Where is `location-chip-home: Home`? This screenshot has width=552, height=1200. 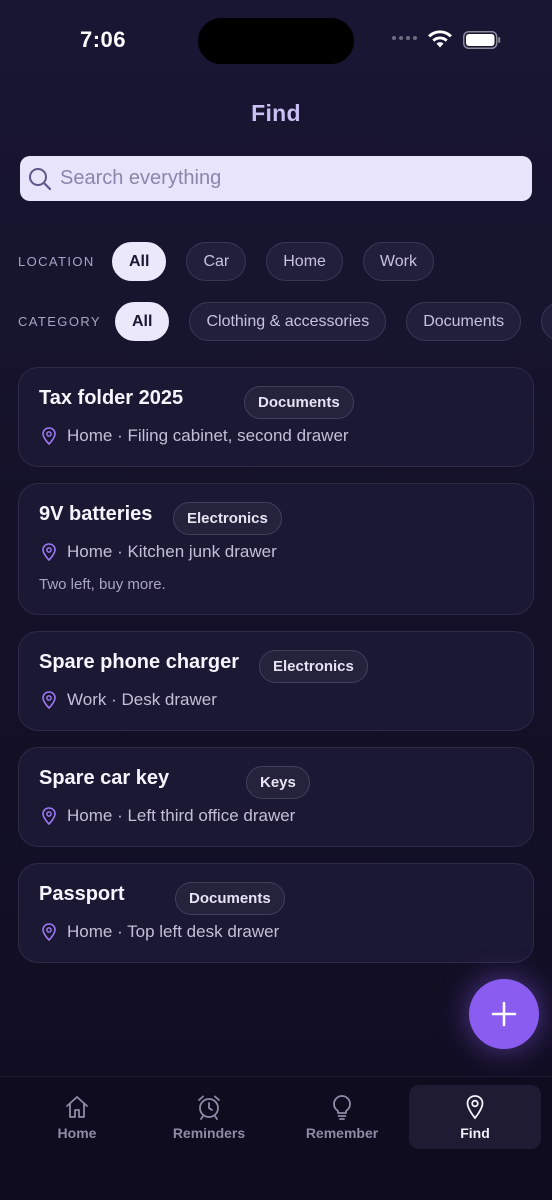 location-chip-home: Home is located at coordinates (304, 261).